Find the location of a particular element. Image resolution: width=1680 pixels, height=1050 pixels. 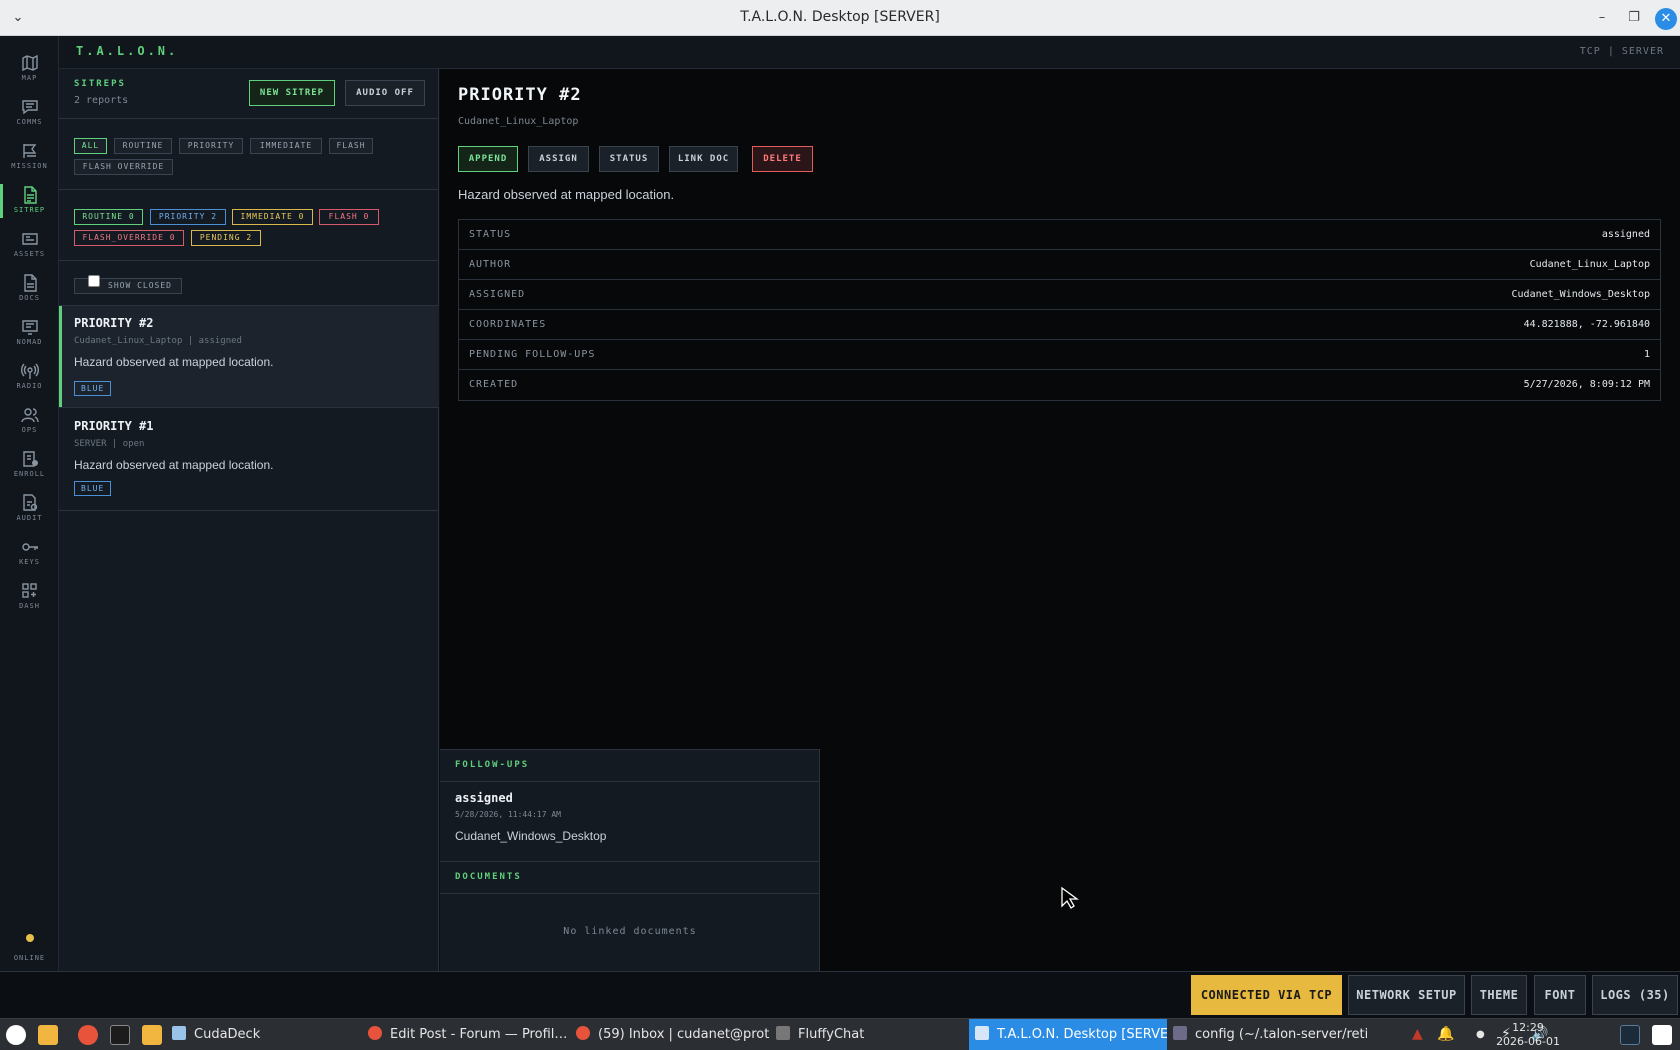

nav-dash: DASH is located at coordinates (29, 600).